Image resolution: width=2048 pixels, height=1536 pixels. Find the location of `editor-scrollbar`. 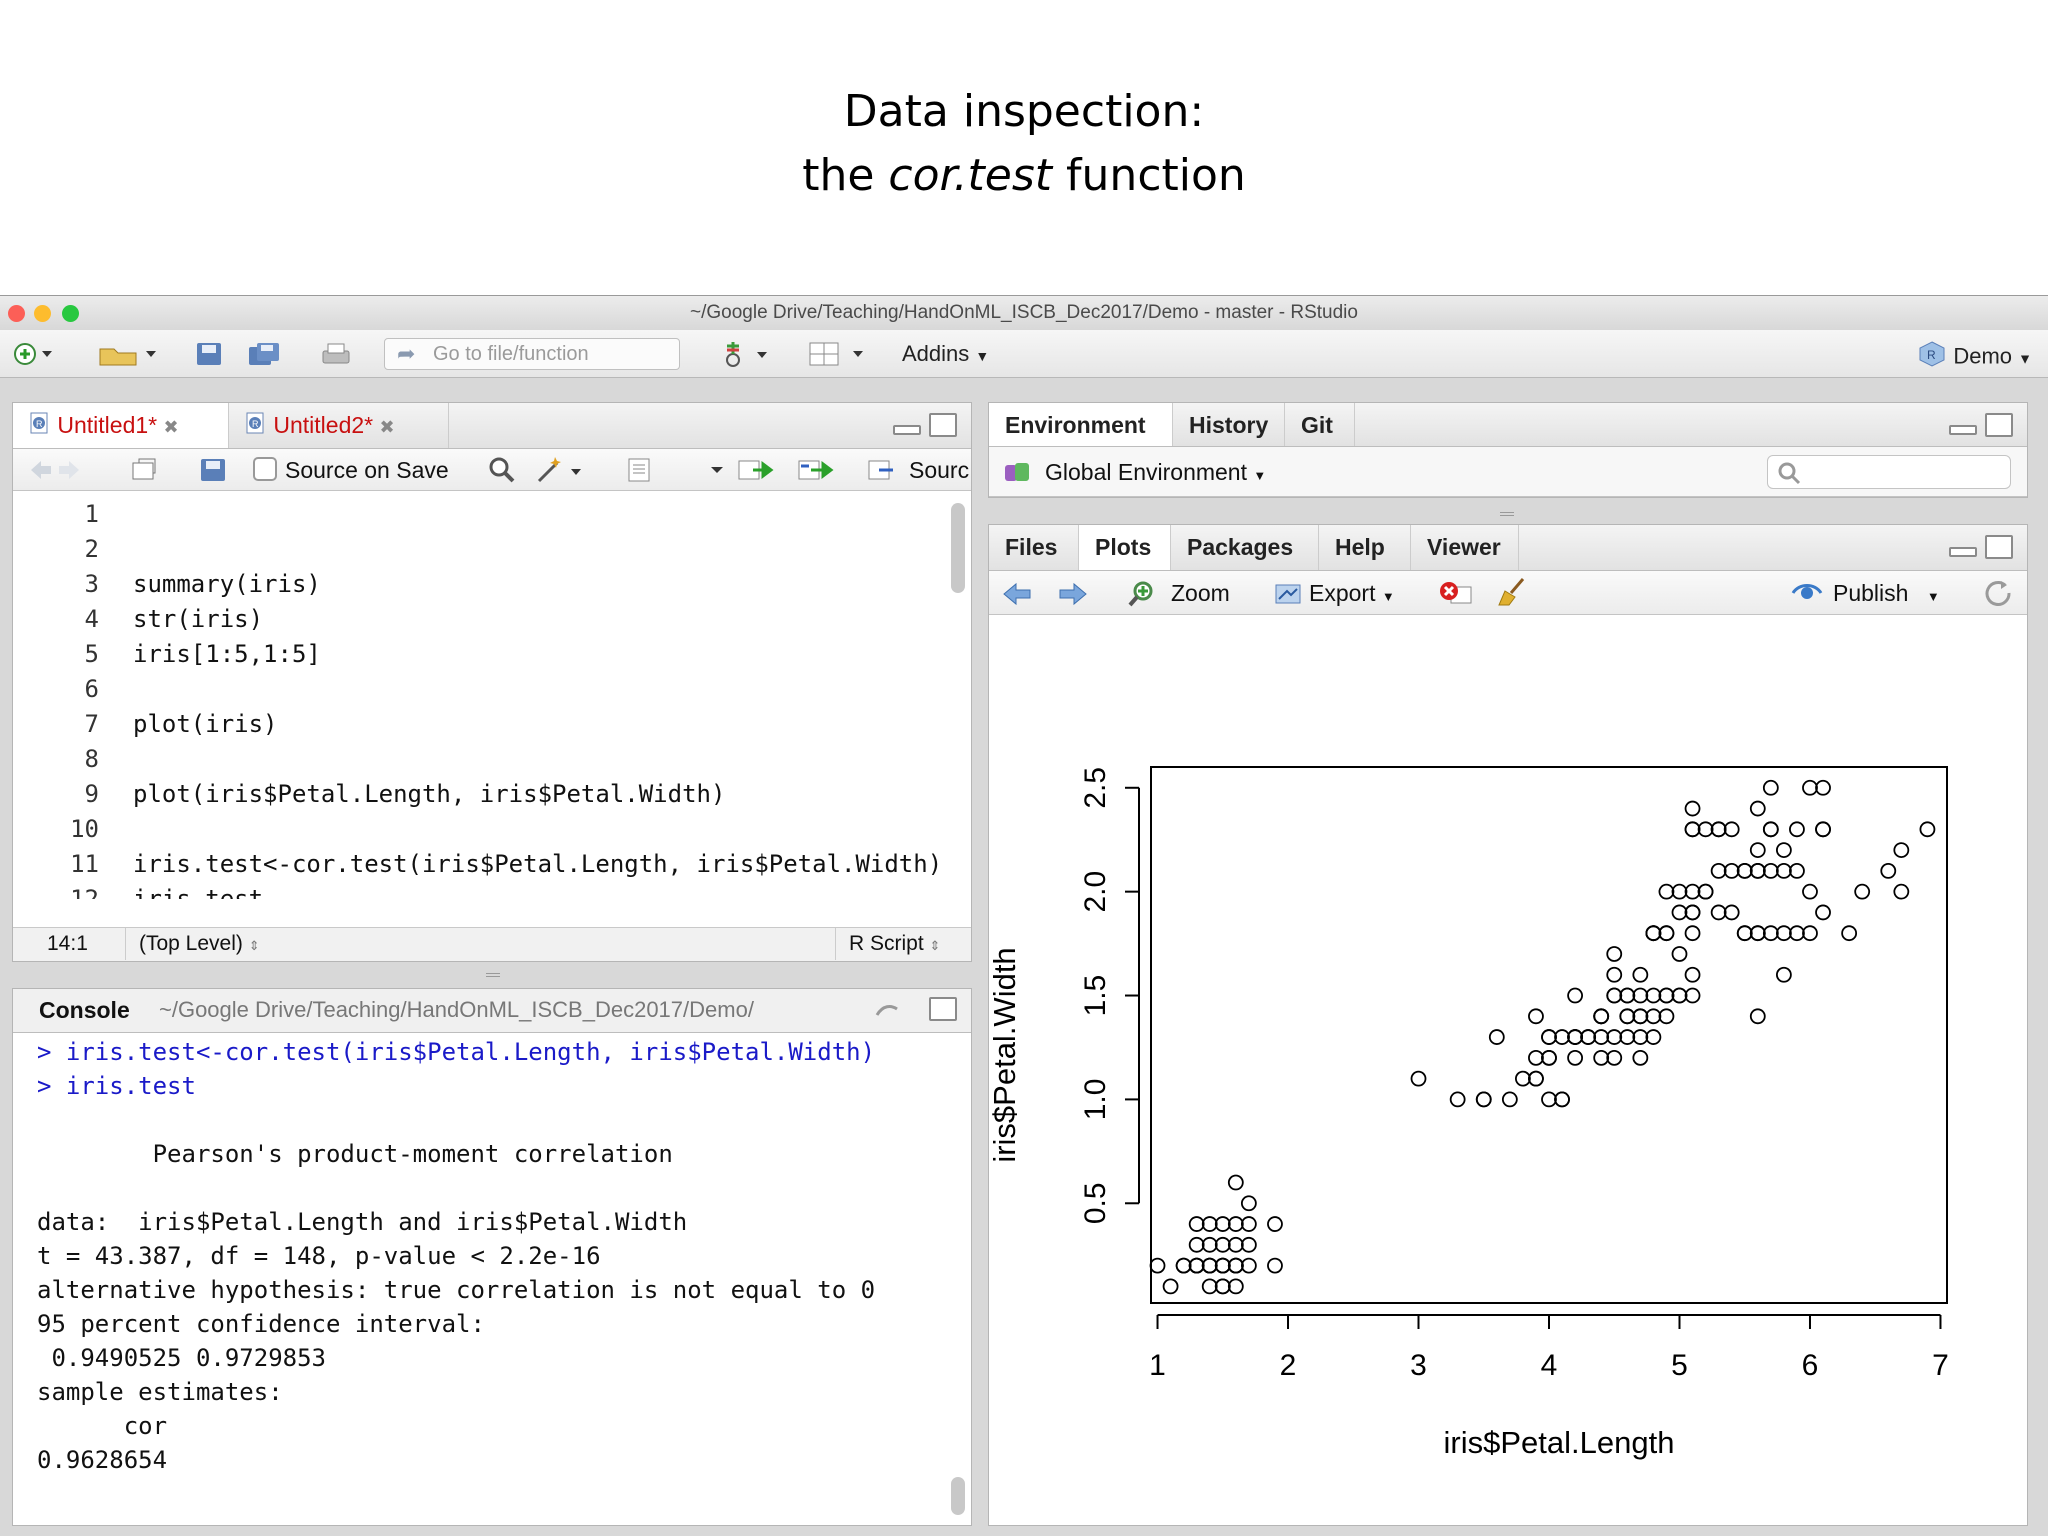

editor-scrollbar is located at coordinates (958, 548).